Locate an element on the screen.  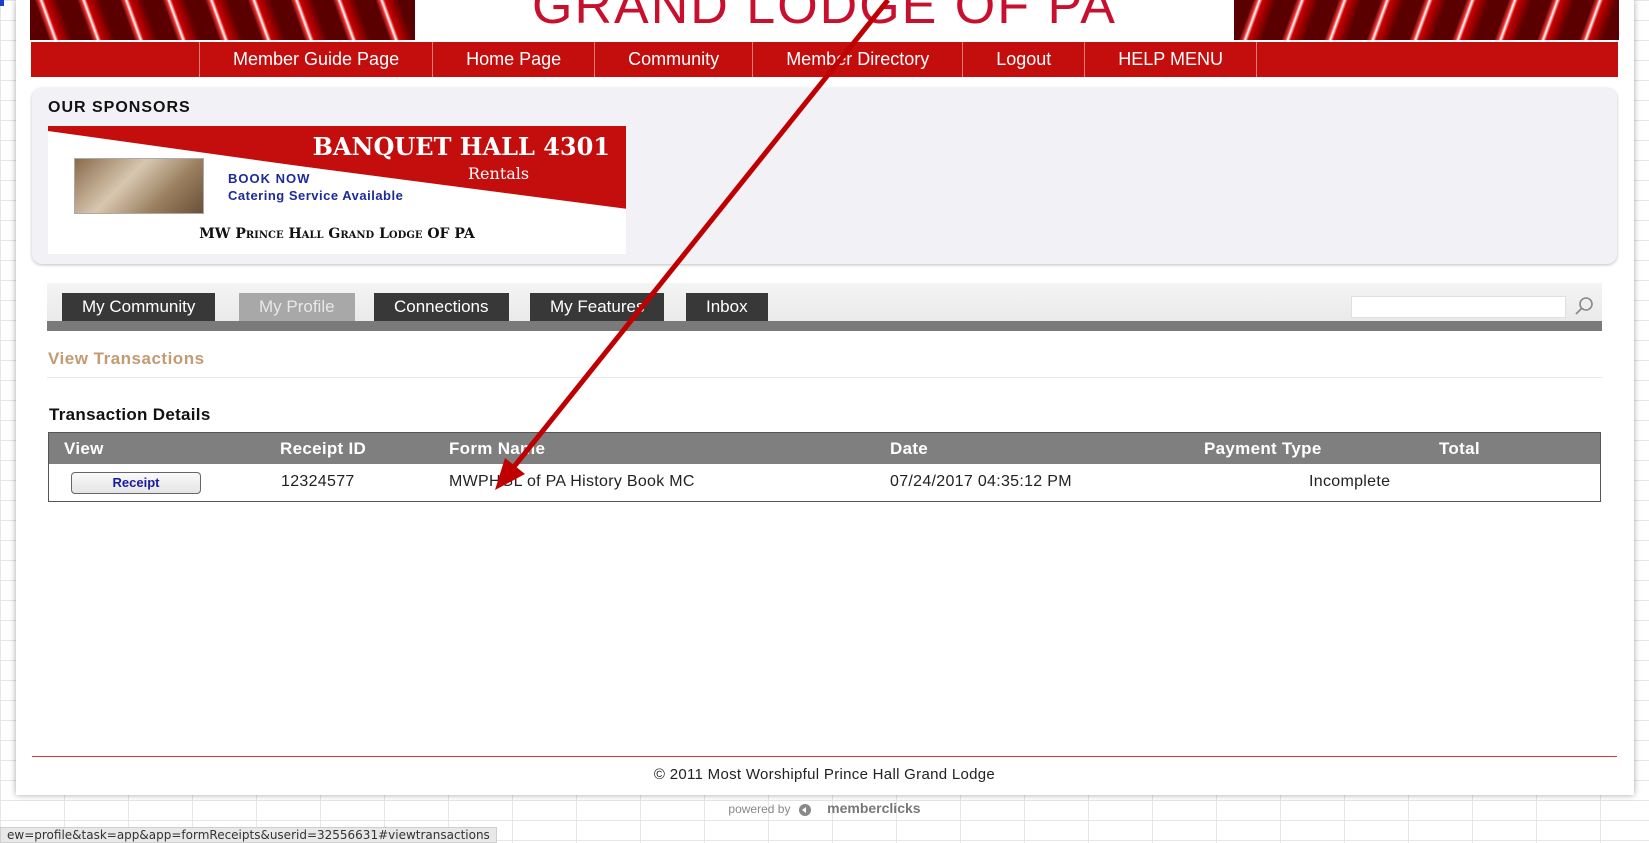
banner-right-graphic is located at coordinates (1426, 20).